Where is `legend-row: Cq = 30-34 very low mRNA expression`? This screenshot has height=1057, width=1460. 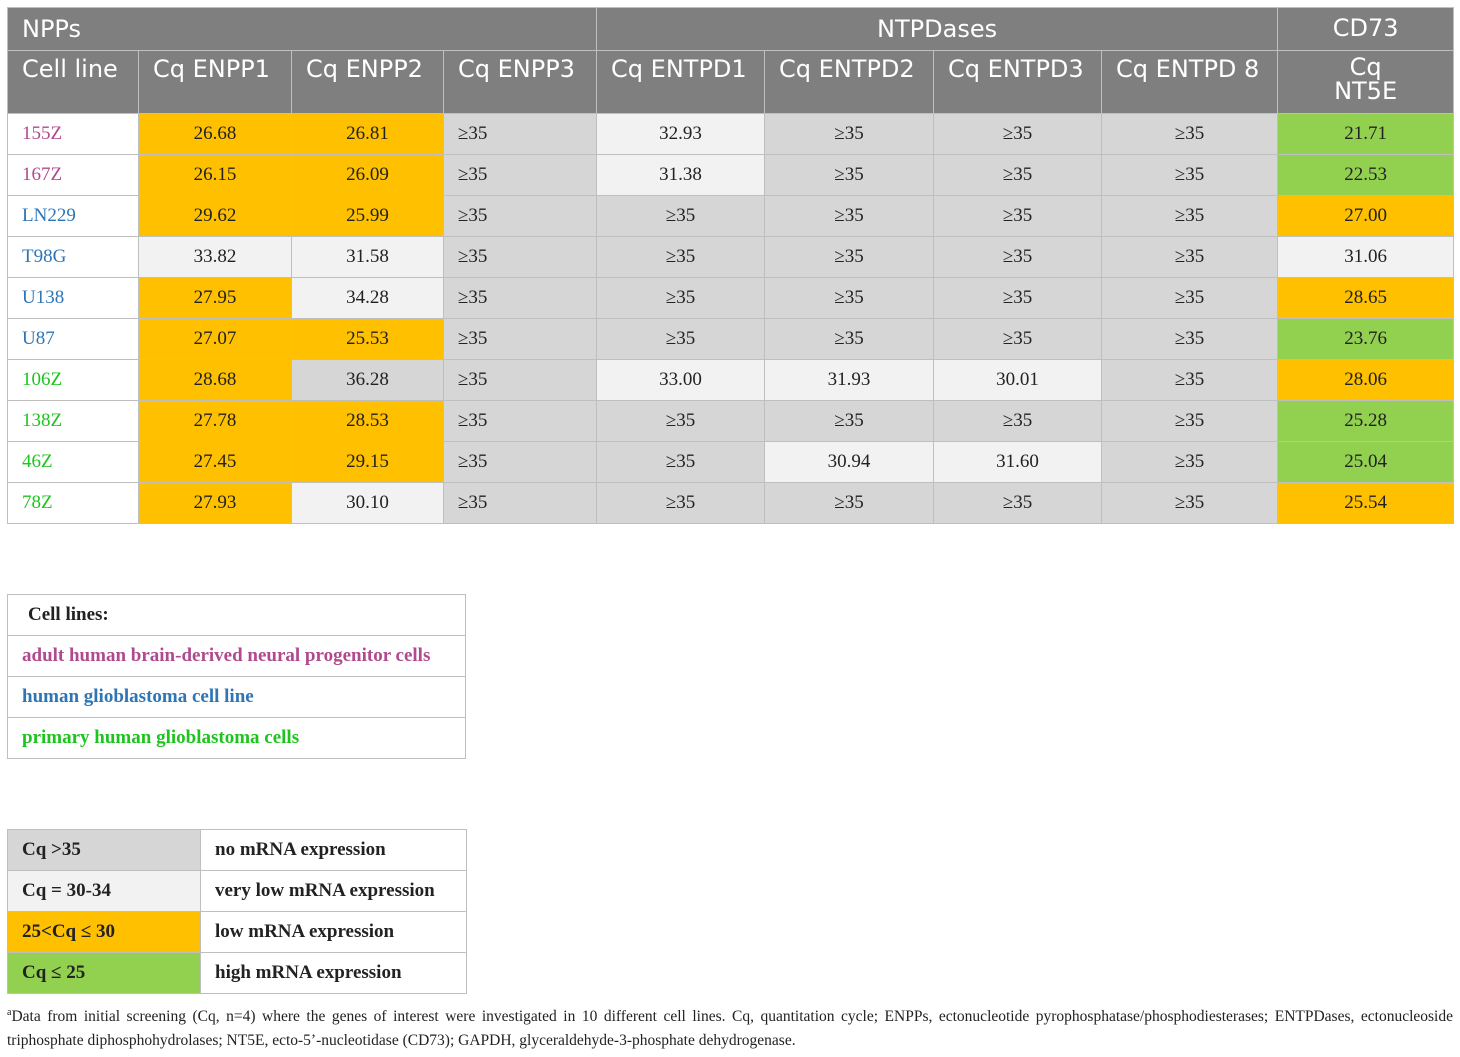 legend-row: Cq = 30-34 very low mRNA expression is located at coordinates (237, 891).